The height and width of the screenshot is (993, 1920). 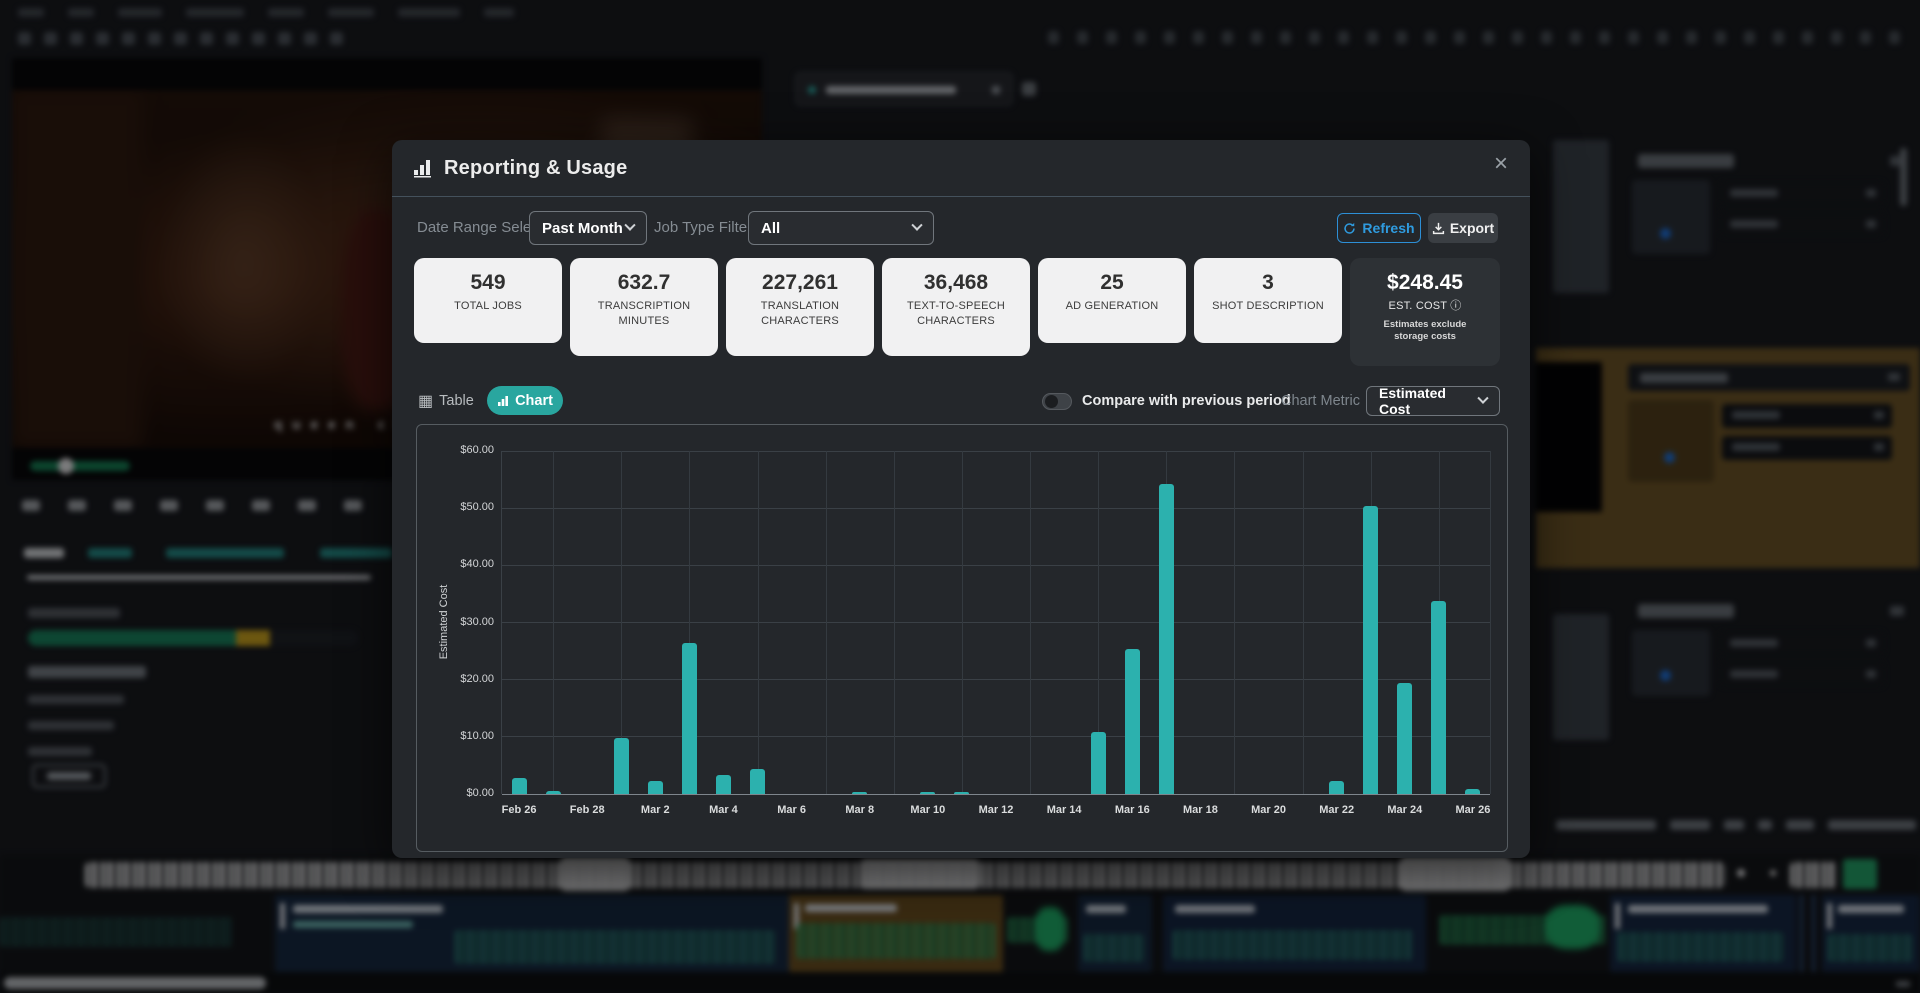 What do you see at coordinates (1320, 401) in the screenshot?
I see `chart-metric-label: Chart Metric` at bounding box center [1320, 401].